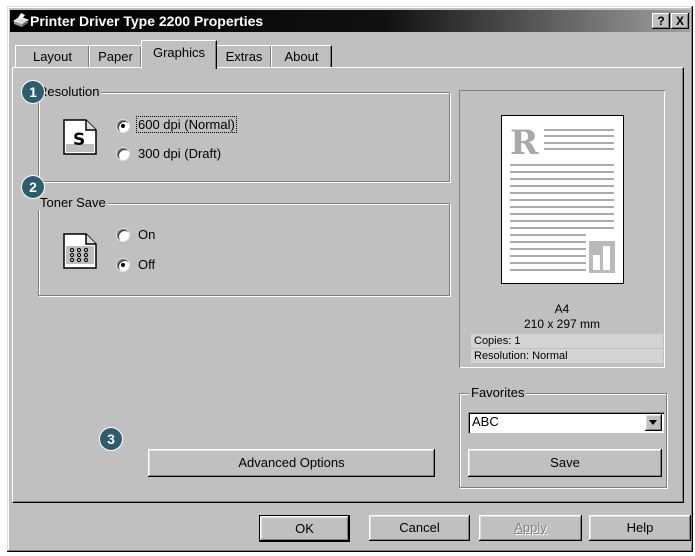  I want to click on copies-info: Copies: 1, so click(567, 341).